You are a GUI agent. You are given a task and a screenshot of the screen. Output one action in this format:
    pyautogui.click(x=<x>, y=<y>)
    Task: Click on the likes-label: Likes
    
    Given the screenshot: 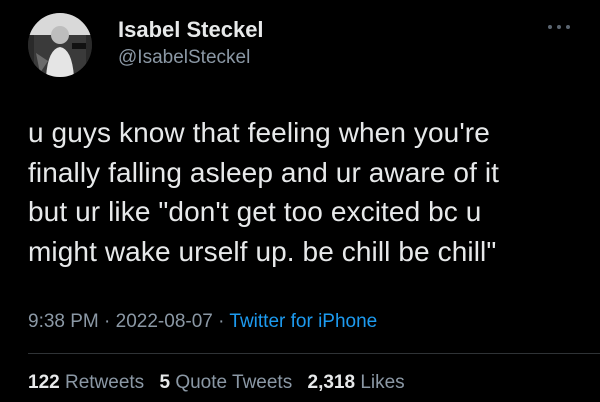 What is the action you would take?
    pyautogui.click(x=382, y=382)
    